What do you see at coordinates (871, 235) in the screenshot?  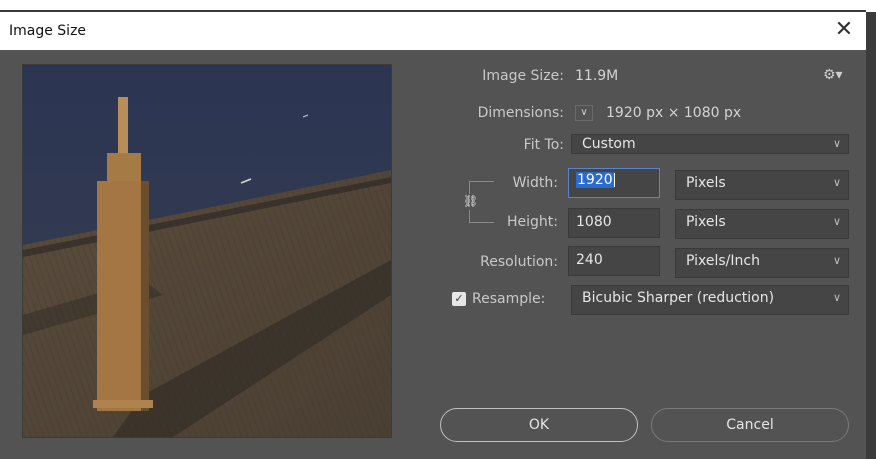 I see `window-edge` at bounding box center [871, 235].